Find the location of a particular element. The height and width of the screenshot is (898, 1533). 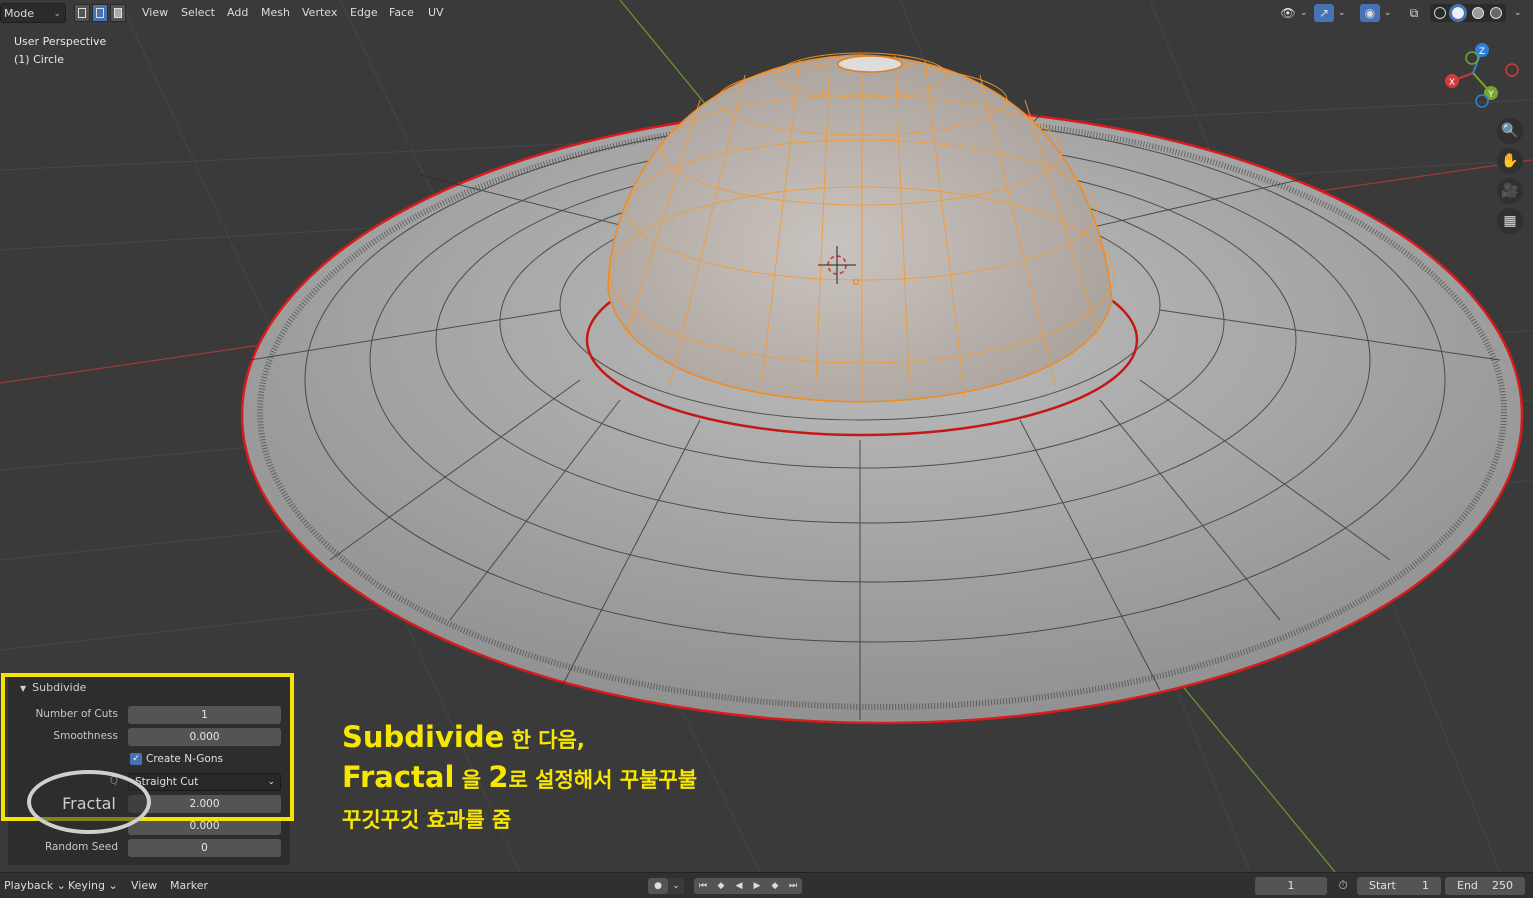

mode-select-label: Mode is located at coordinates (19, 13).